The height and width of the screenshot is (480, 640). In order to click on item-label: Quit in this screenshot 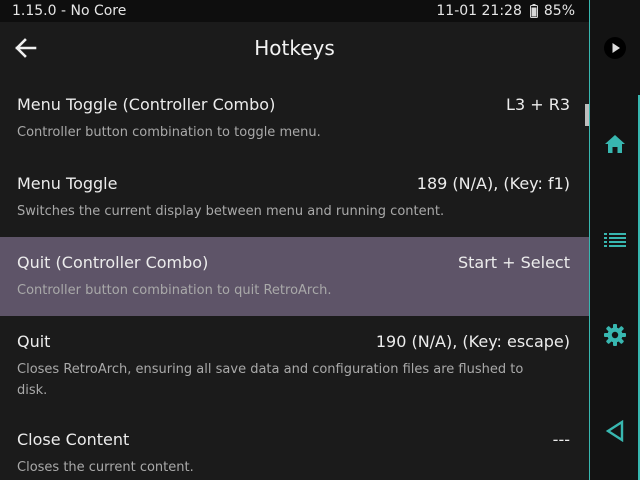, I will do `click(34, 341)`.